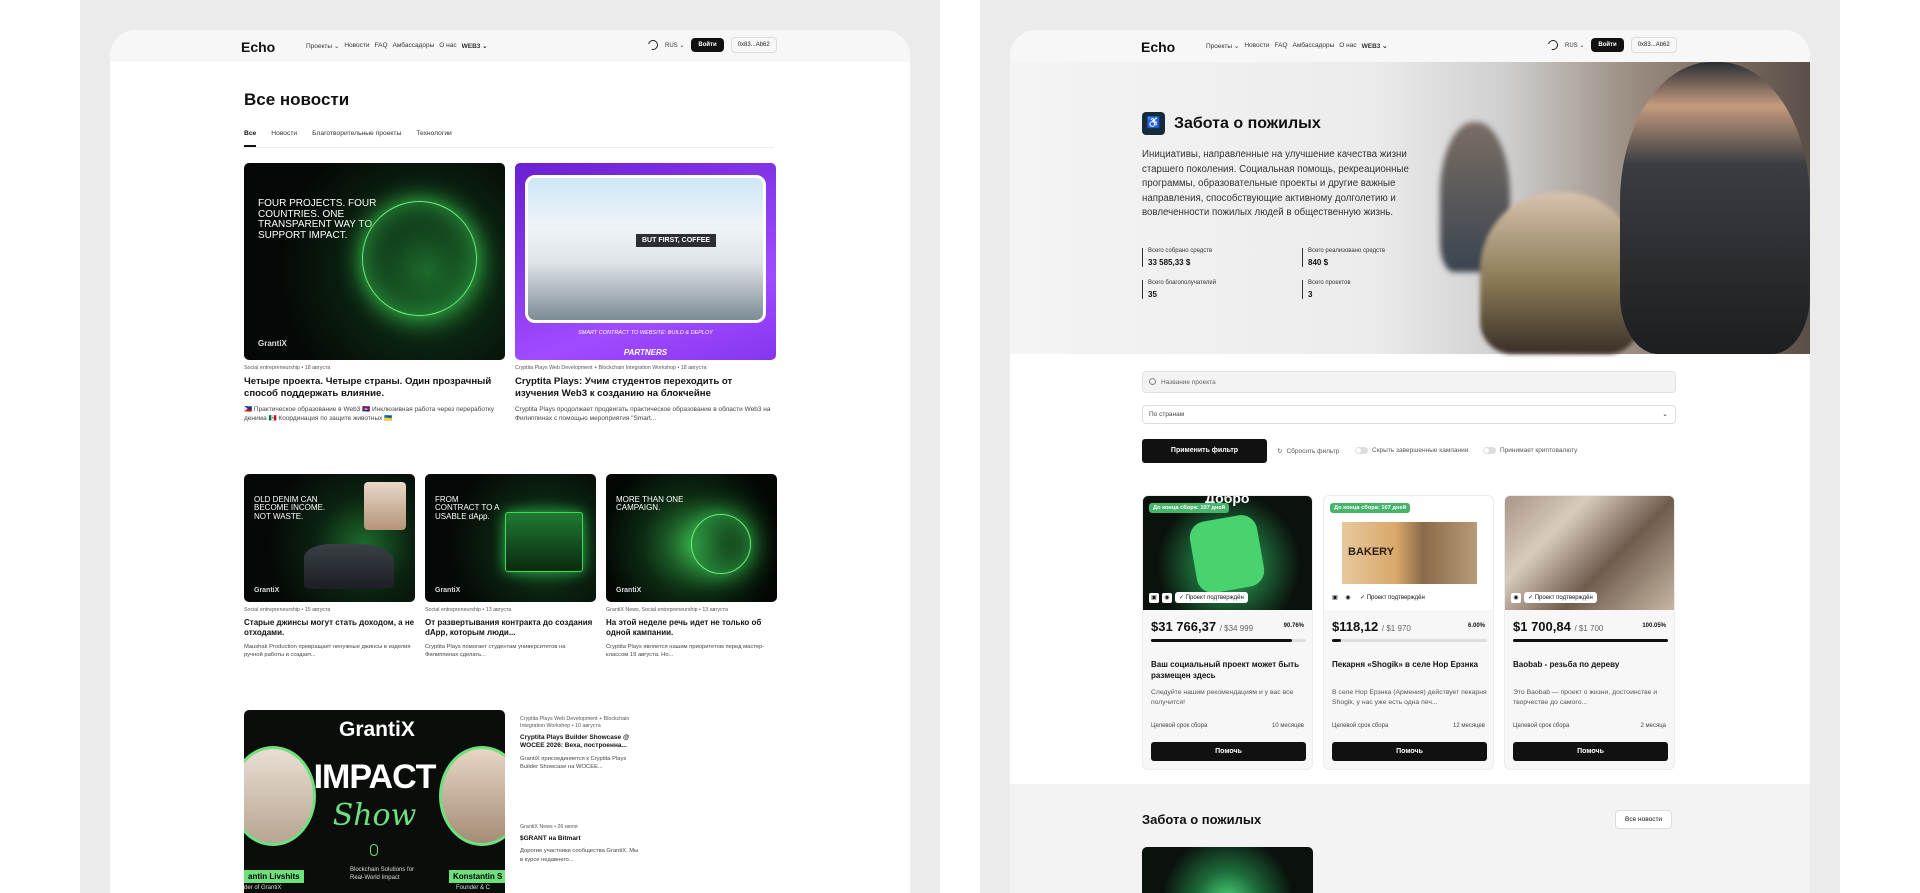 Image resolution: width=1920 pixels, height=893 pixels. What do you see at coordinates (549, 827) in the screenshot?
I see `news-meta: GrantiX News • 26 июля` at bounding box center [549, 827].